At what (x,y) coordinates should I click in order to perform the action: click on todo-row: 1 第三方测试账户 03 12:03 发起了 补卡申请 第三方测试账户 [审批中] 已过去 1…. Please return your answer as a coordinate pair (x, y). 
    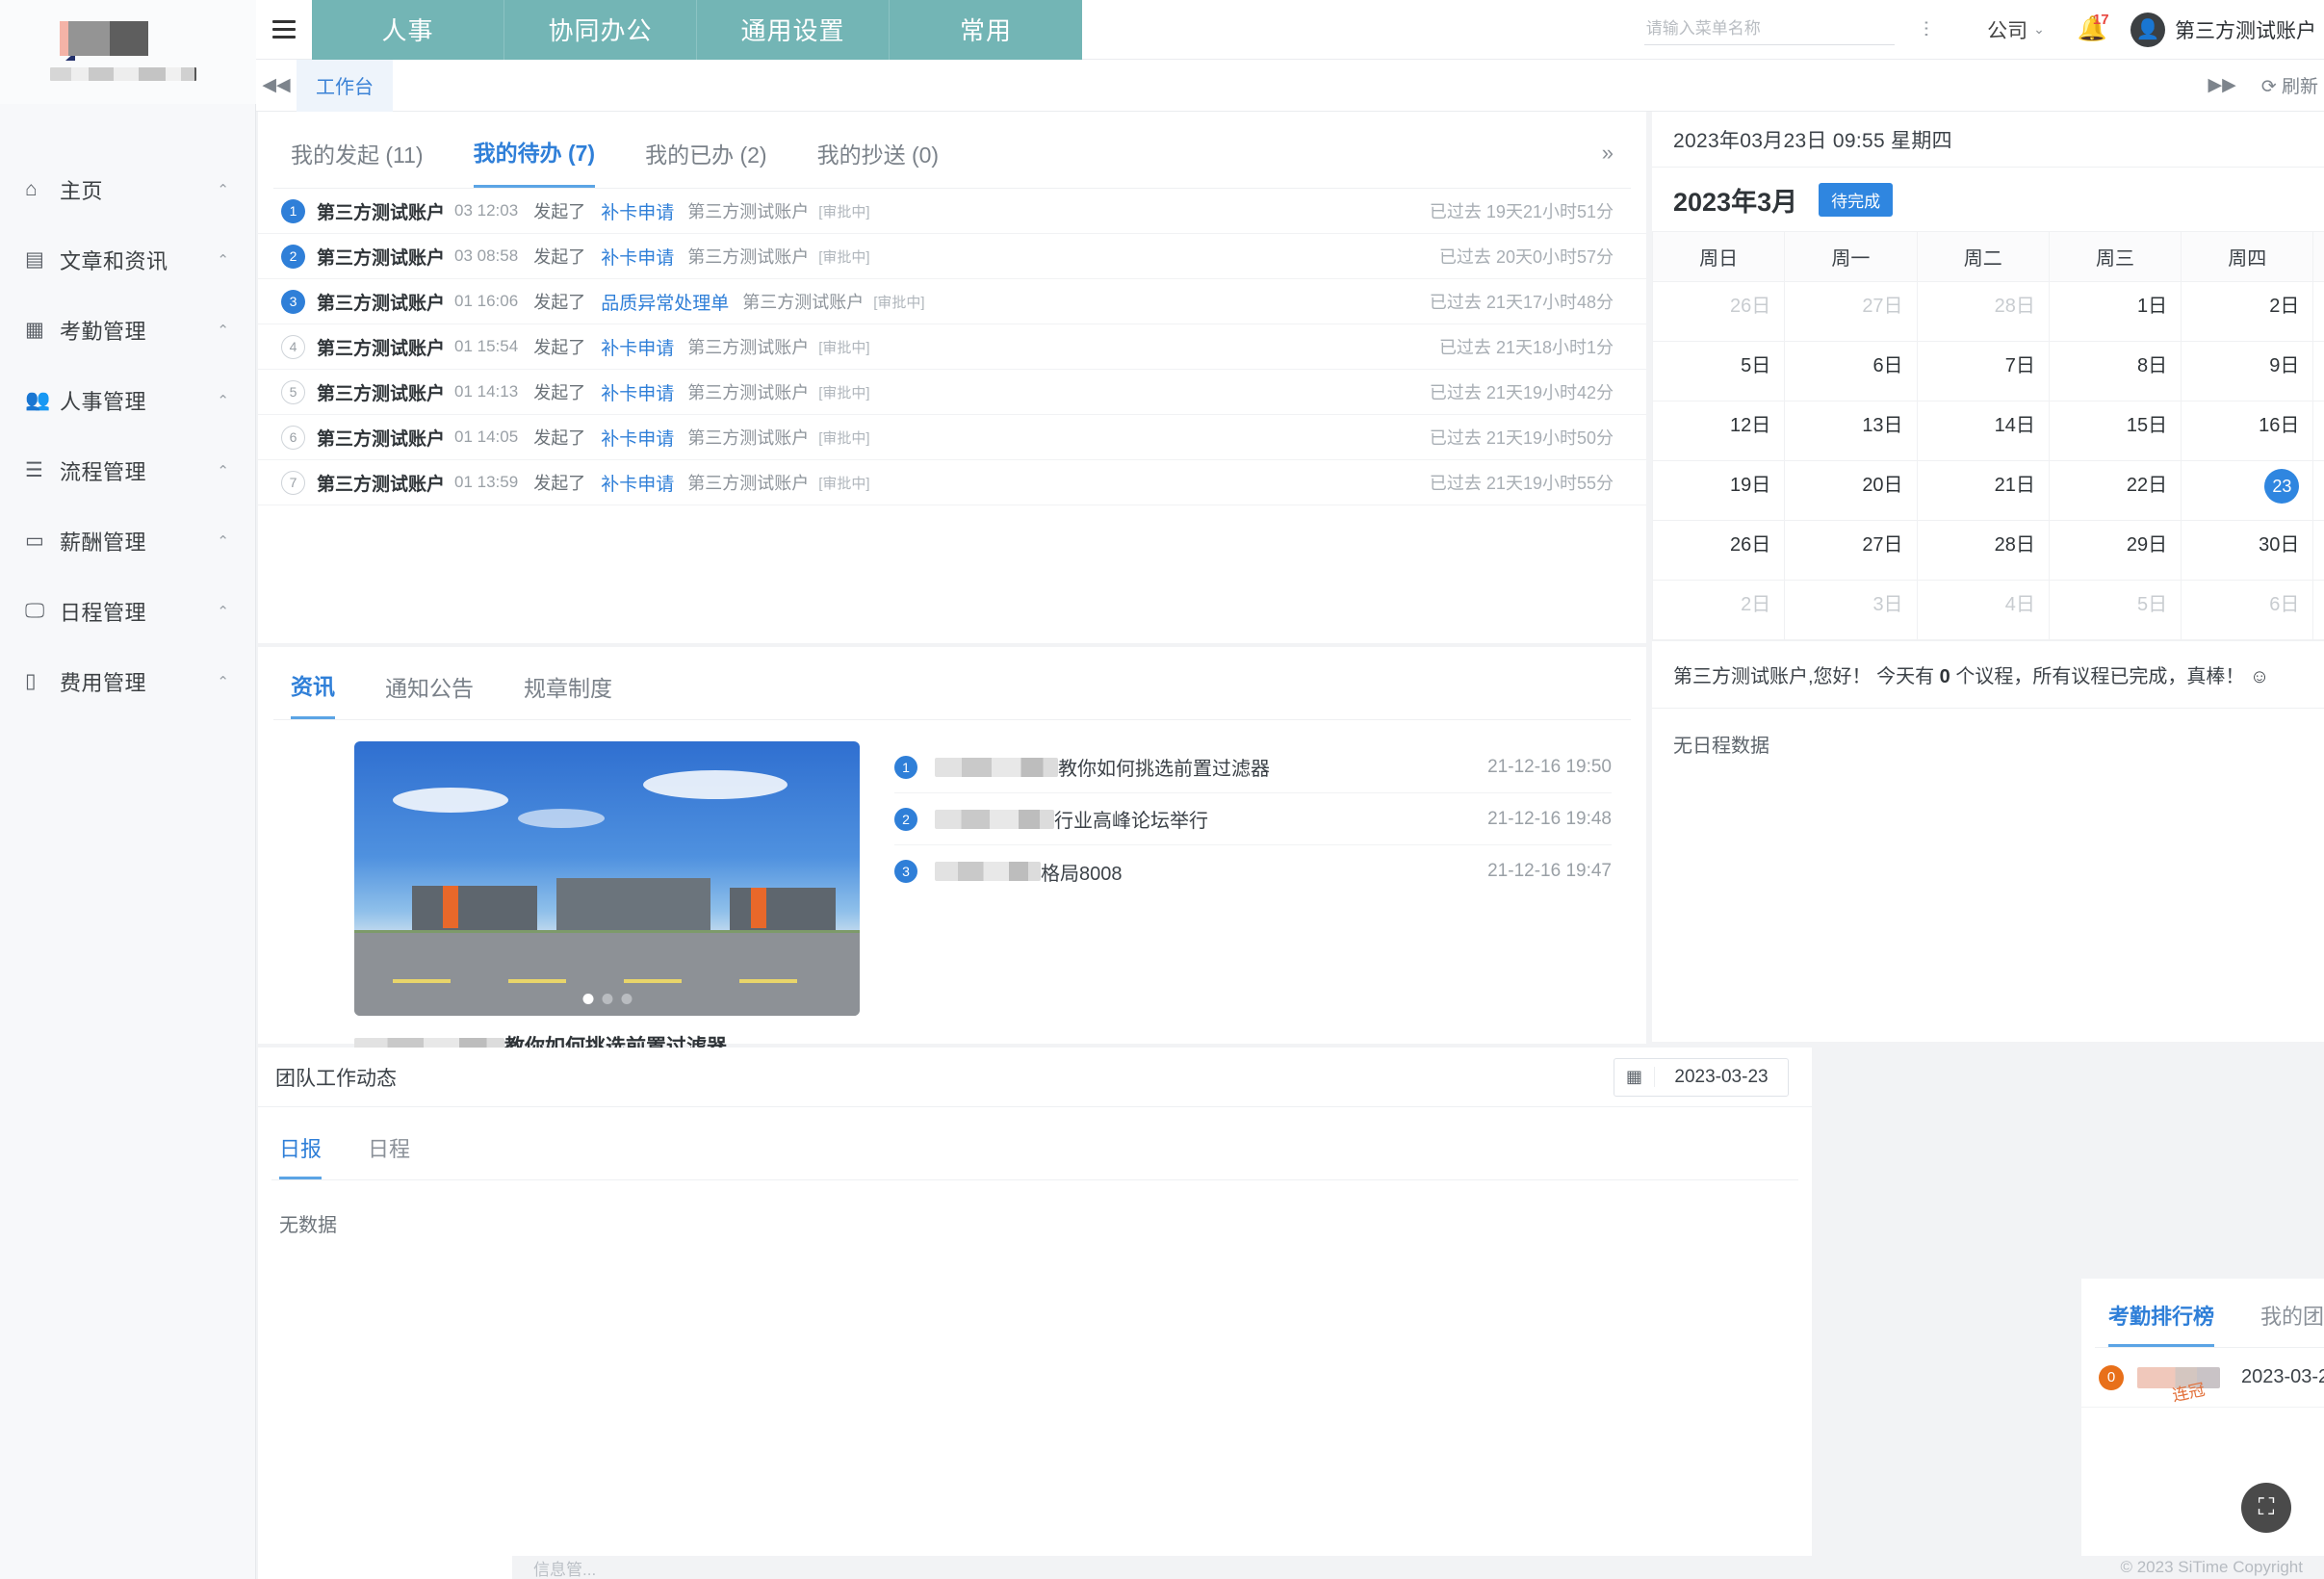
    Looking at the image, I should click on (952, 211).